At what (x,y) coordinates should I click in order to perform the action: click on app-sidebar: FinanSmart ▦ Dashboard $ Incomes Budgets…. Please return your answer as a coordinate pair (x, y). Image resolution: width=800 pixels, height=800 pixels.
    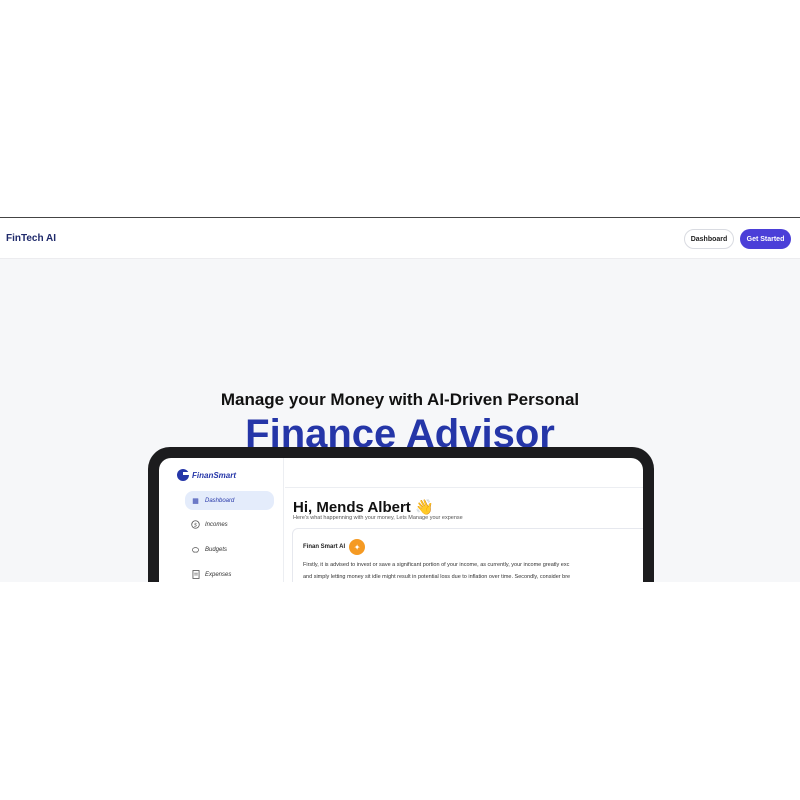
    Looking at the image, I should click on (221, 520).